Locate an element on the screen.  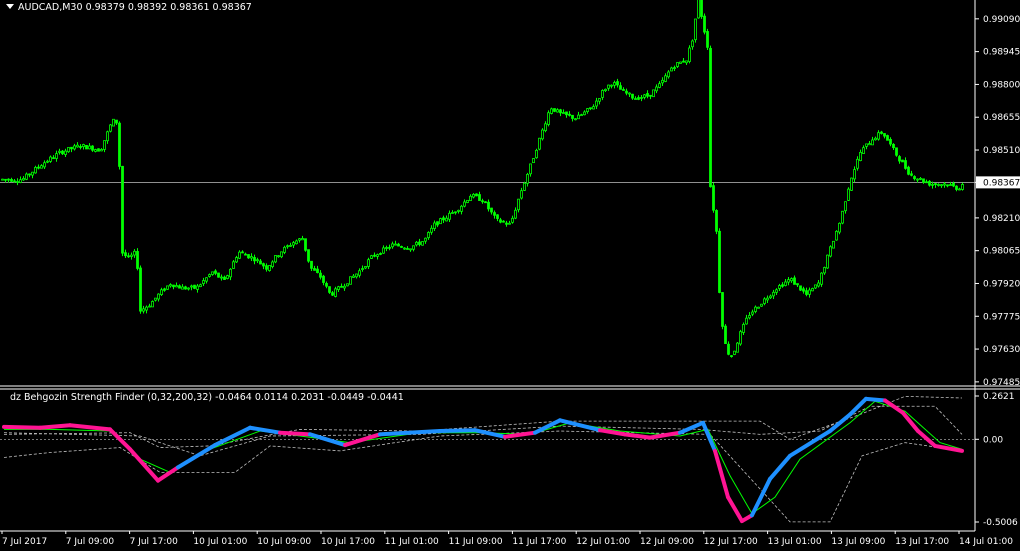
time-tick-label: 7 Jul 2017 is located at coordinates (24, 542).